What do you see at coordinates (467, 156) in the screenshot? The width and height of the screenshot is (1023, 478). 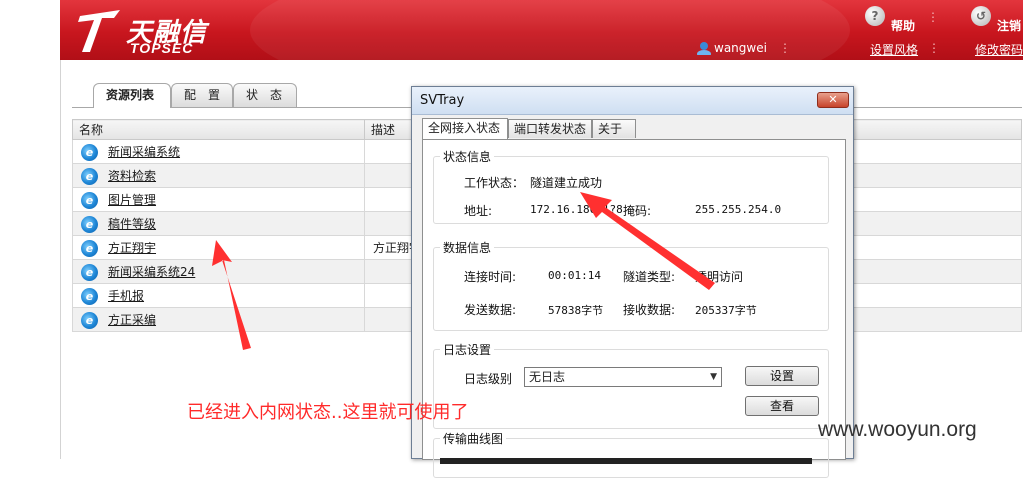 I see `status-group-title: 状态信息` at bounding box center [467, 156].